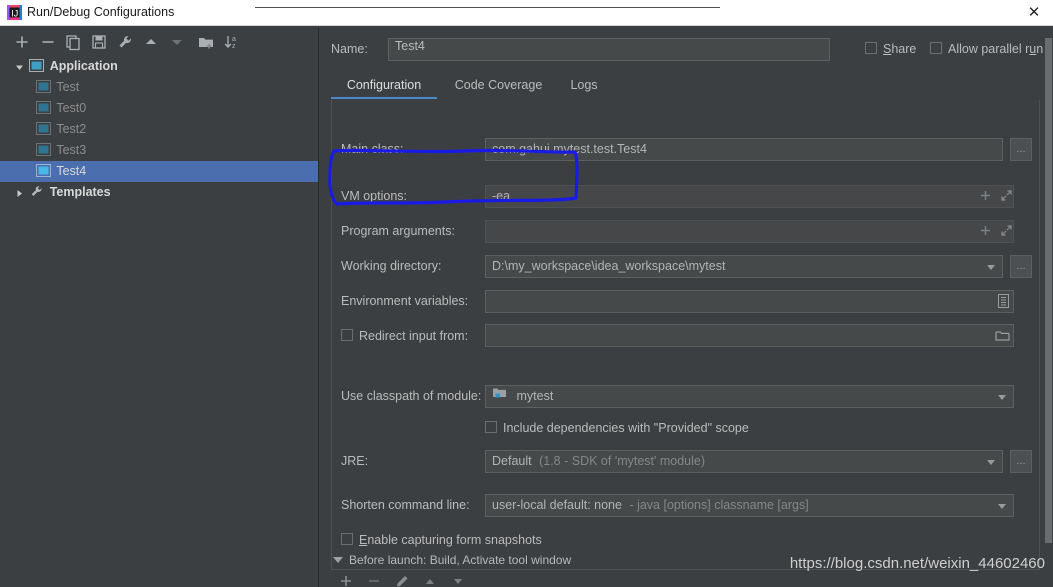 Image resolution: width=1053 pixels, height=587 pixels. Describe the element at coordinates (71, 150) in the screenshot. I see `tree-item-label: Test3` at that location.